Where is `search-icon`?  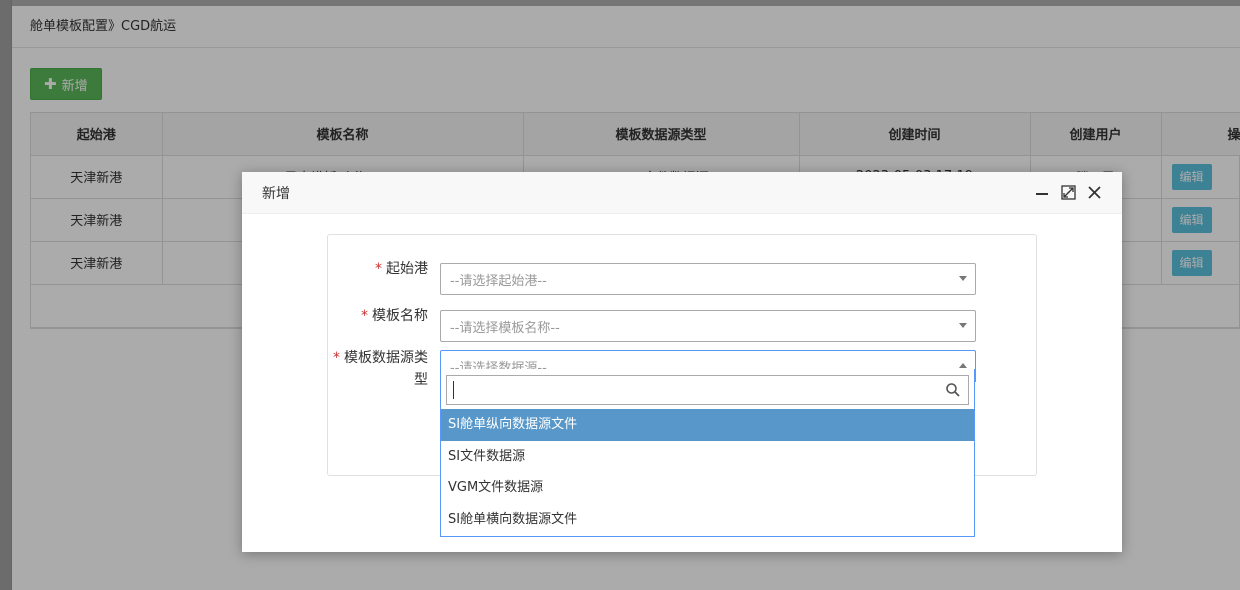
search-icon is located at coordinates (953, 390).